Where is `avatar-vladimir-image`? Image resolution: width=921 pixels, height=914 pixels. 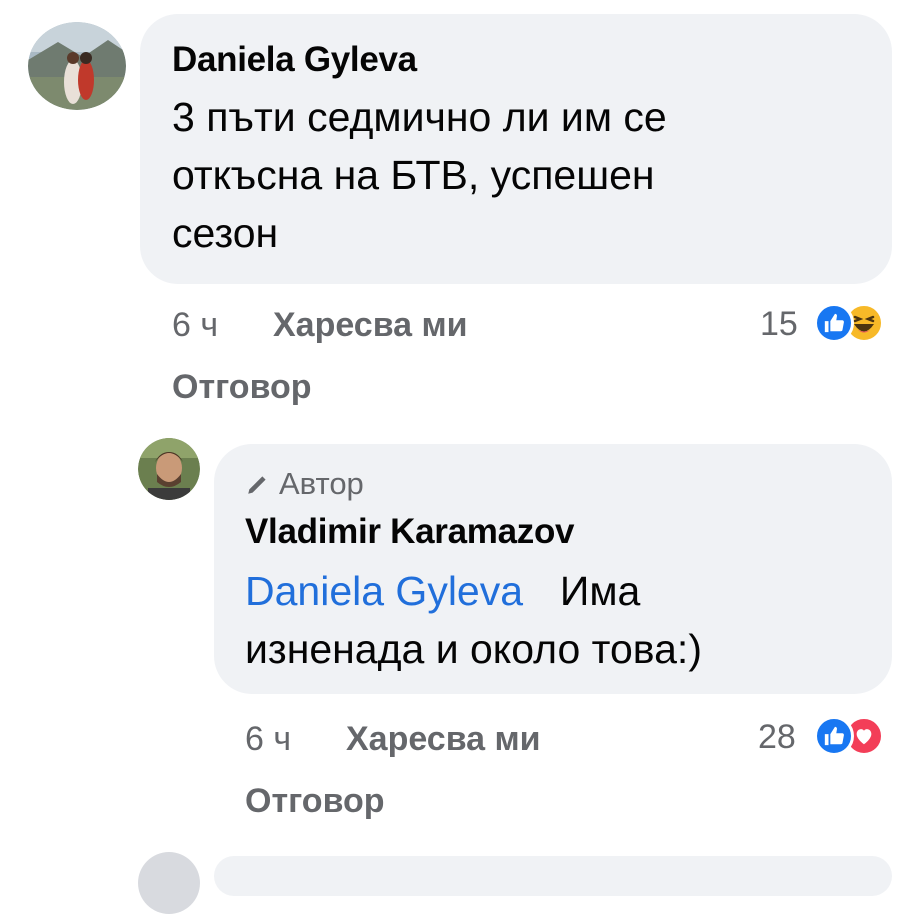
avatar-vladimir-image is located at coordinates (169, 469).